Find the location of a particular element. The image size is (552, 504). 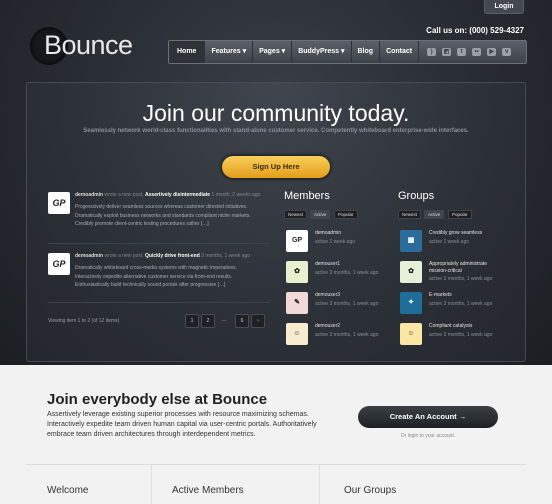

nav-features: Features ▾ is located at coordinates (229, 52).